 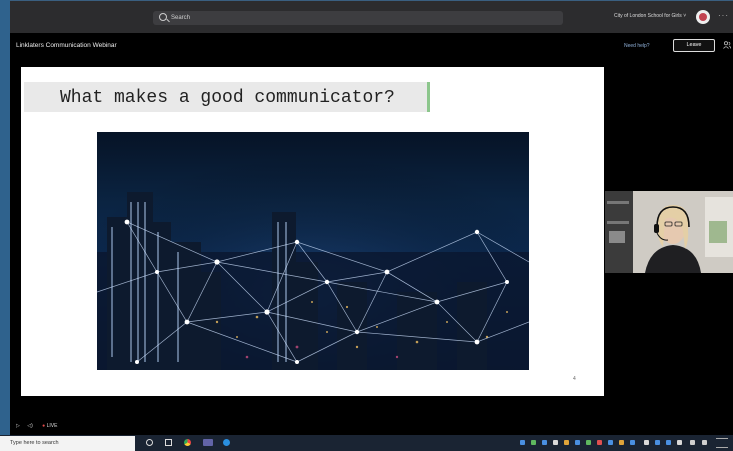 What do you see at coordinates (149, 442) in the screenshot?
I see `cortana-icon` at bounding box center [149, 442].